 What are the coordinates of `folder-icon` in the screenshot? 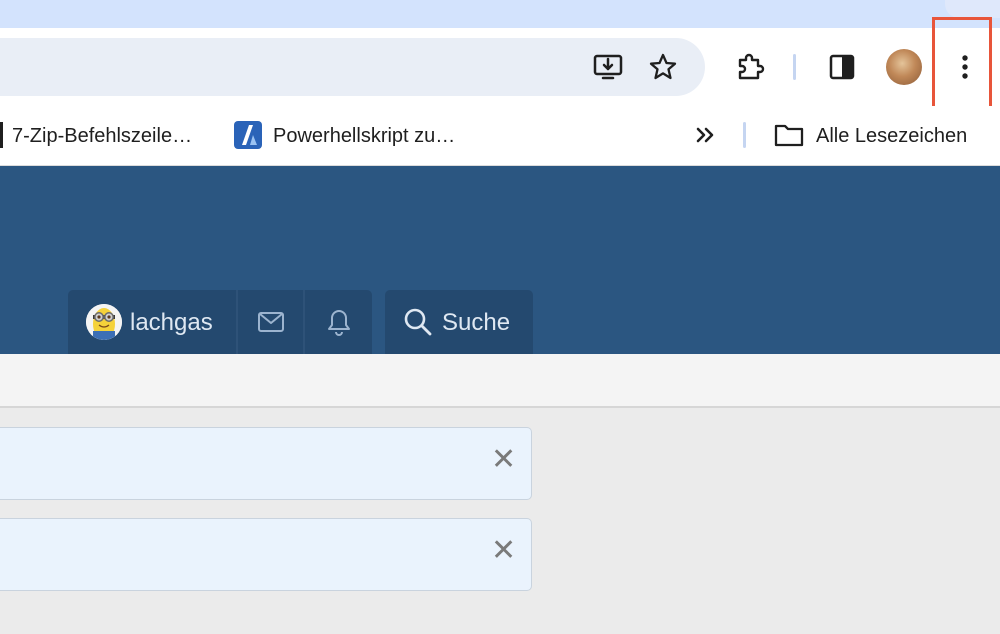 It's located at (789, 135).